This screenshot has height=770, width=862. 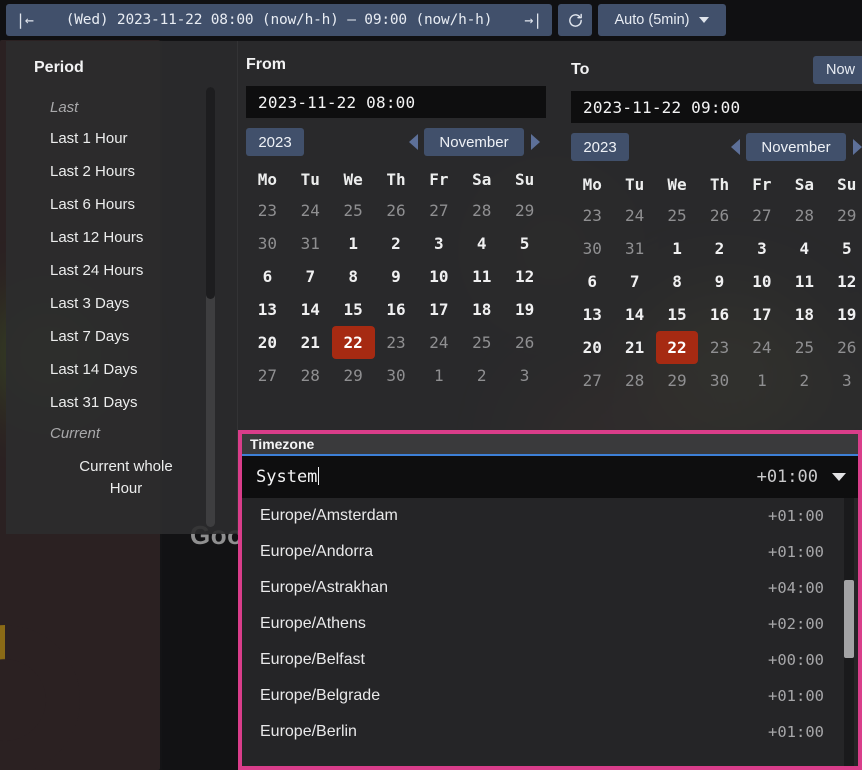 What do you see at coordinates (550, 624) in the screenshot?
I see `timezone-option: Europe/Athens +02:00` at bounding box center [550, 624].